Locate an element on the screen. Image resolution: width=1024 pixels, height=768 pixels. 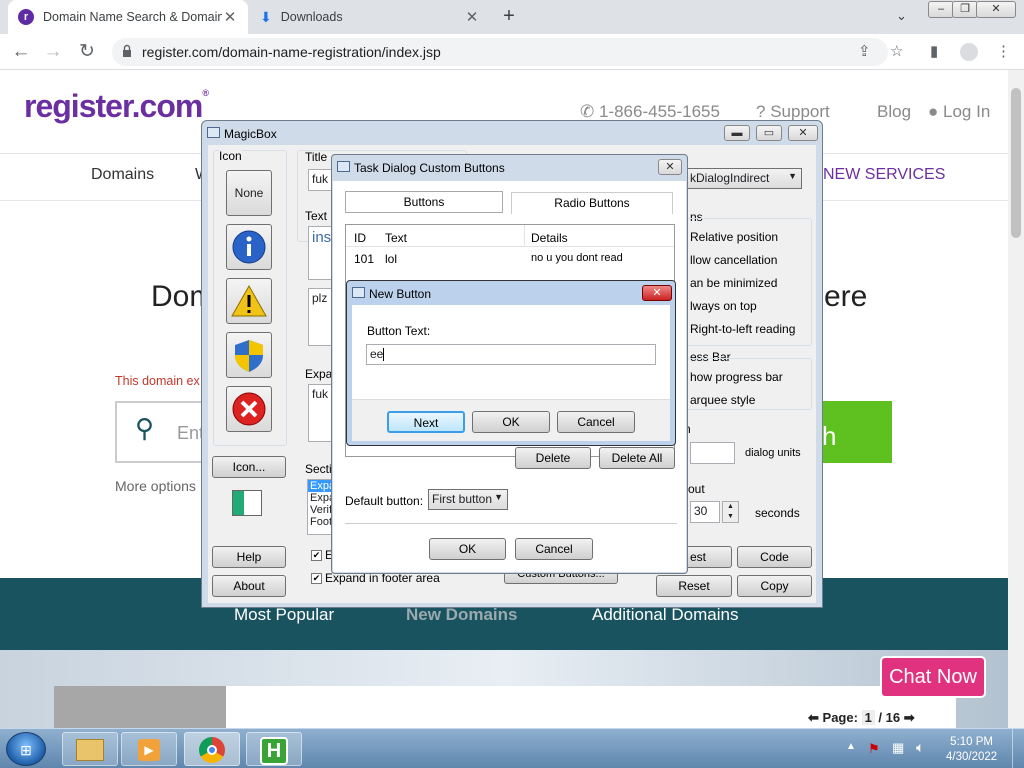
warning-icon-button is located at coordinates (249, 301).